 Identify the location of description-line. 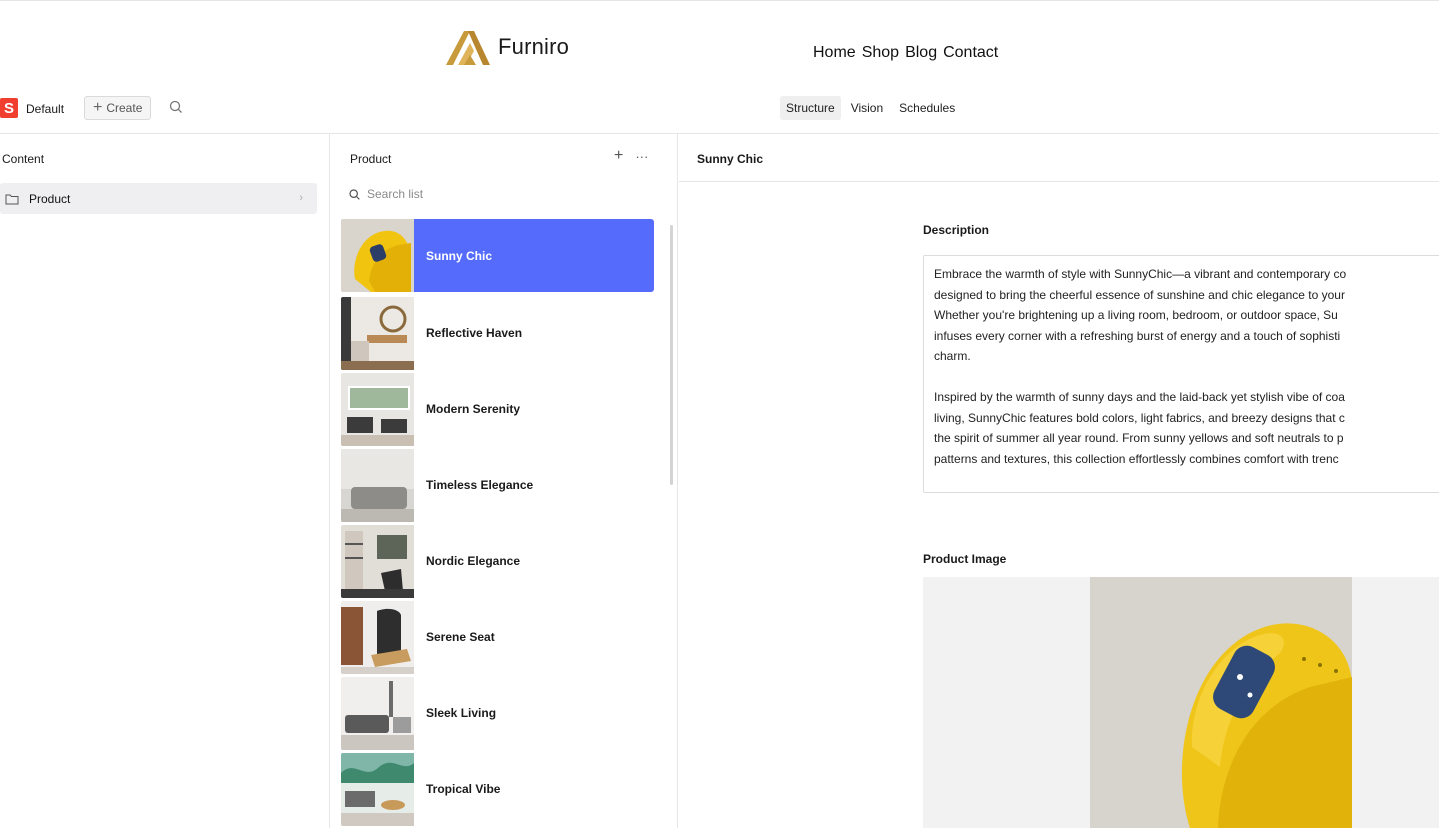
(1186, 377).